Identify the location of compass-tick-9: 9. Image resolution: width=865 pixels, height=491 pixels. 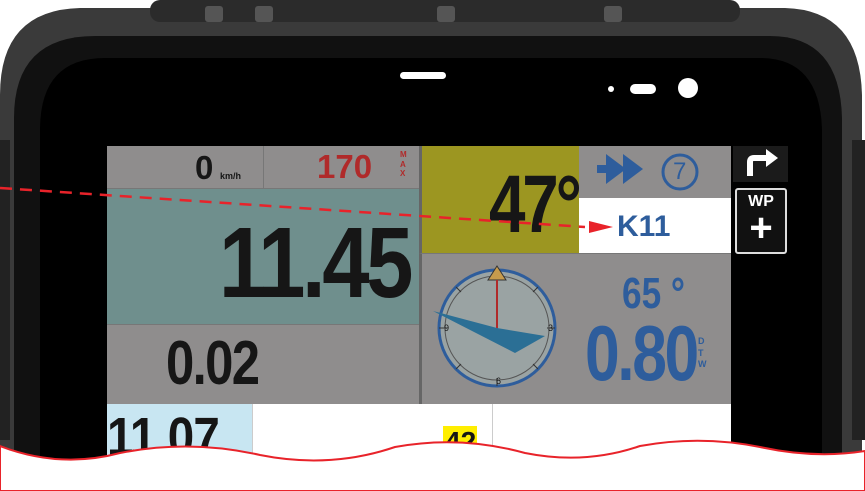
(447, 328).